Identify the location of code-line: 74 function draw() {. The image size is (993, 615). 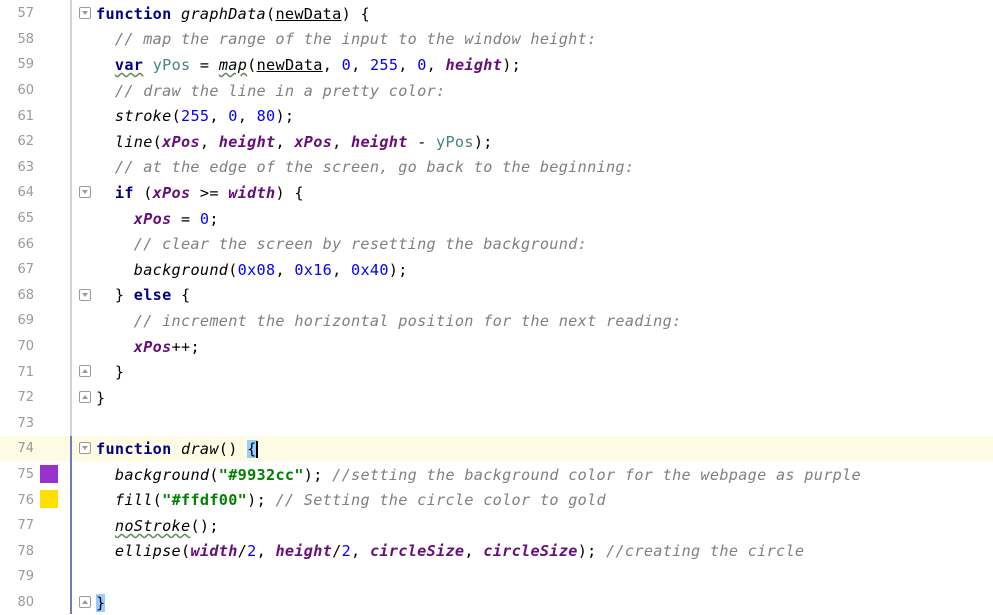
(496, 449).